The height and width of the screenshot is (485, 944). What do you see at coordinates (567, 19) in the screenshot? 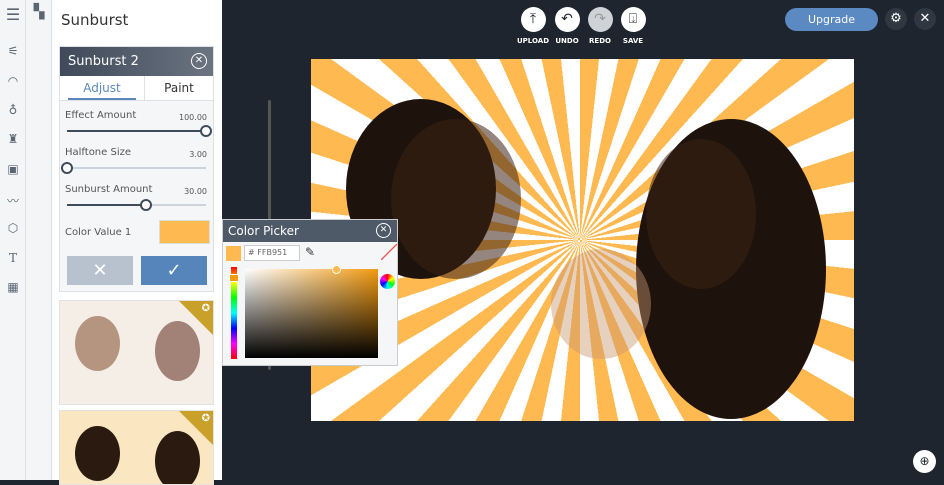
I see `undo-icon: ↶` at bounding box center [567, 19].